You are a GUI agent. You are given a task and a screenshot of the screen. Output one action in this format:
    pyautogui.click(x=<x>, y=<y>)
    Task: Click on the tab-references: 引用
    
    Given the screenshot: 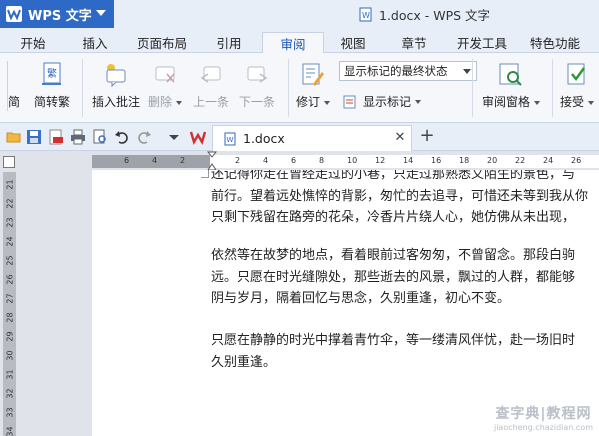 What is the action you would take?
    pyautogui.click(x=229, y=42)
    